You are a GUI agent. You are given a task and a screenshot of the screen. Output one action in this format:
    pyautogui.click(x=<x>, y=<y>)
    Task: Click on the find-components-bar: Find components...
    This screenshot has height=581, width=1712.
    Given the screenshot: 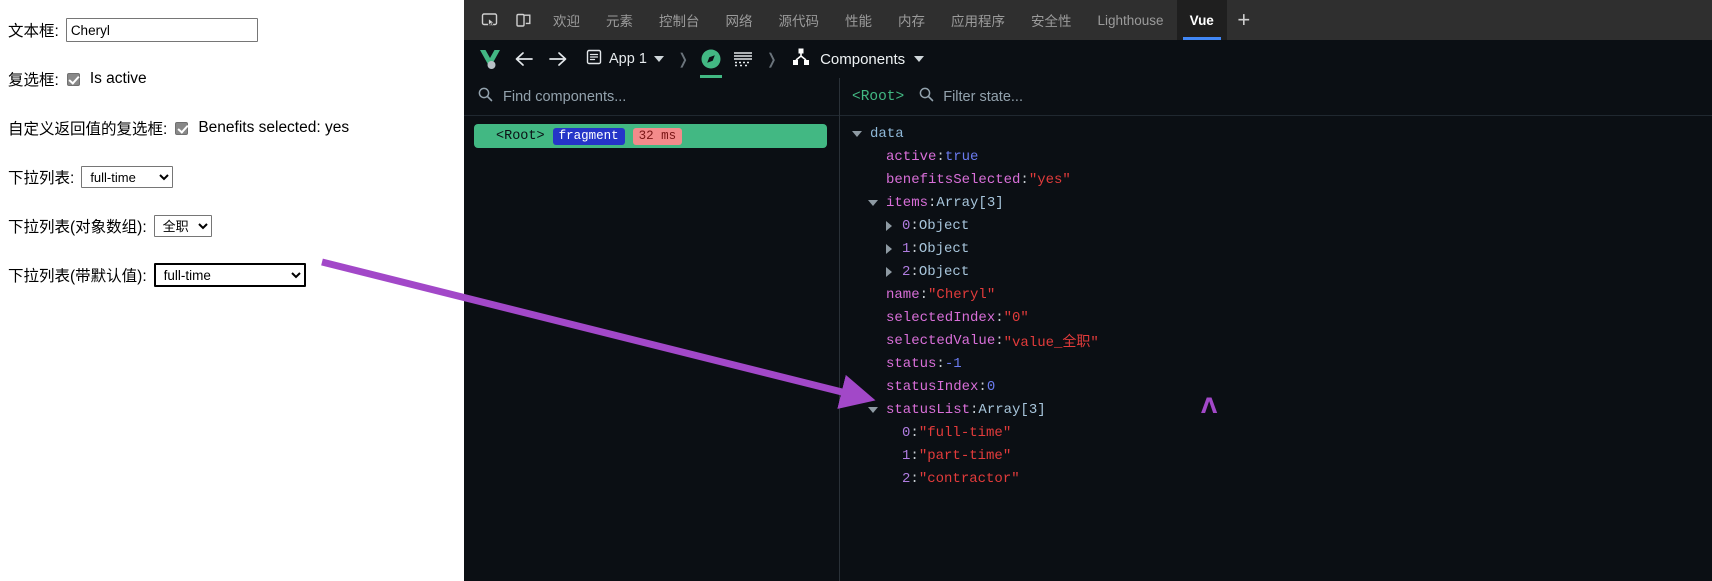 What is the action you would take?
    pyautogui.click(x=651, y=97)
    